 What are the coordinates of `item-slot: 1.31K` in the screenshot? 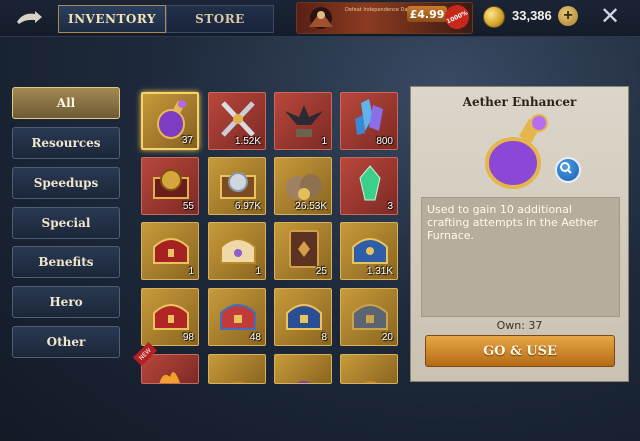 It's located at (369, 251).